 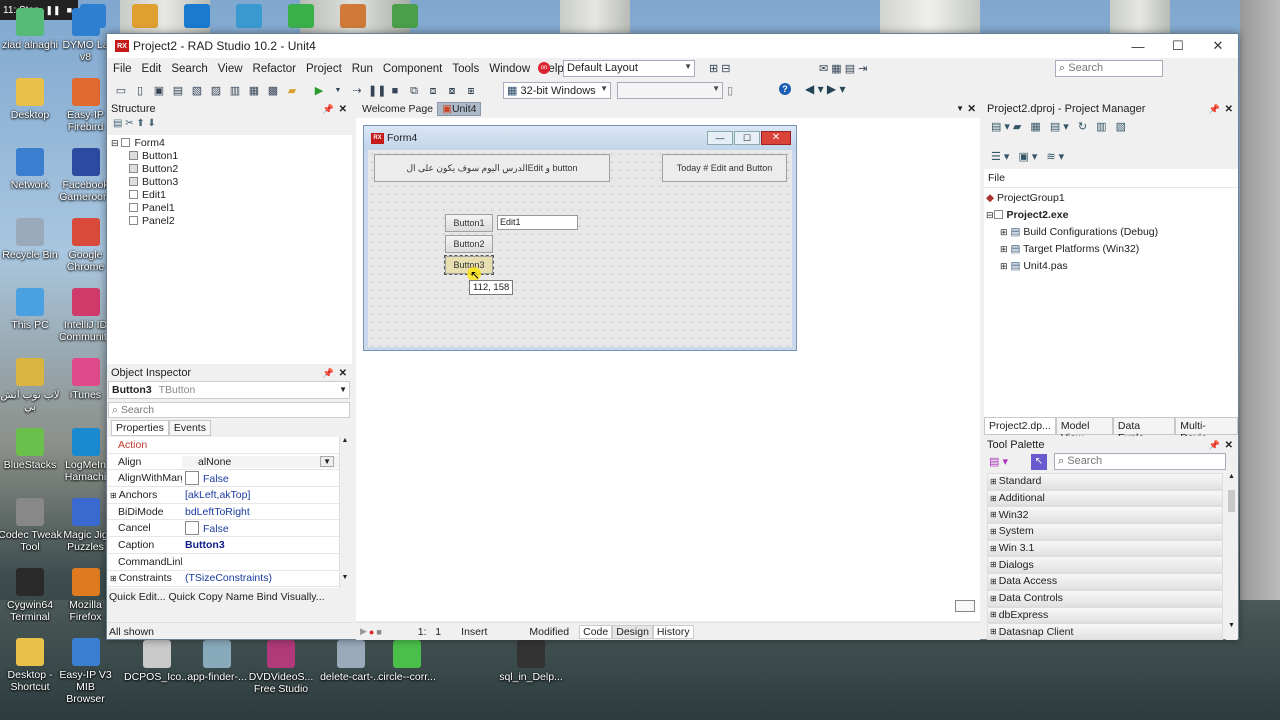 What do you see at coordinates (1105, 615) in the screenshot?
I see `palette-category: ⊞ dbExpress` at bounding box center [1105, 615].